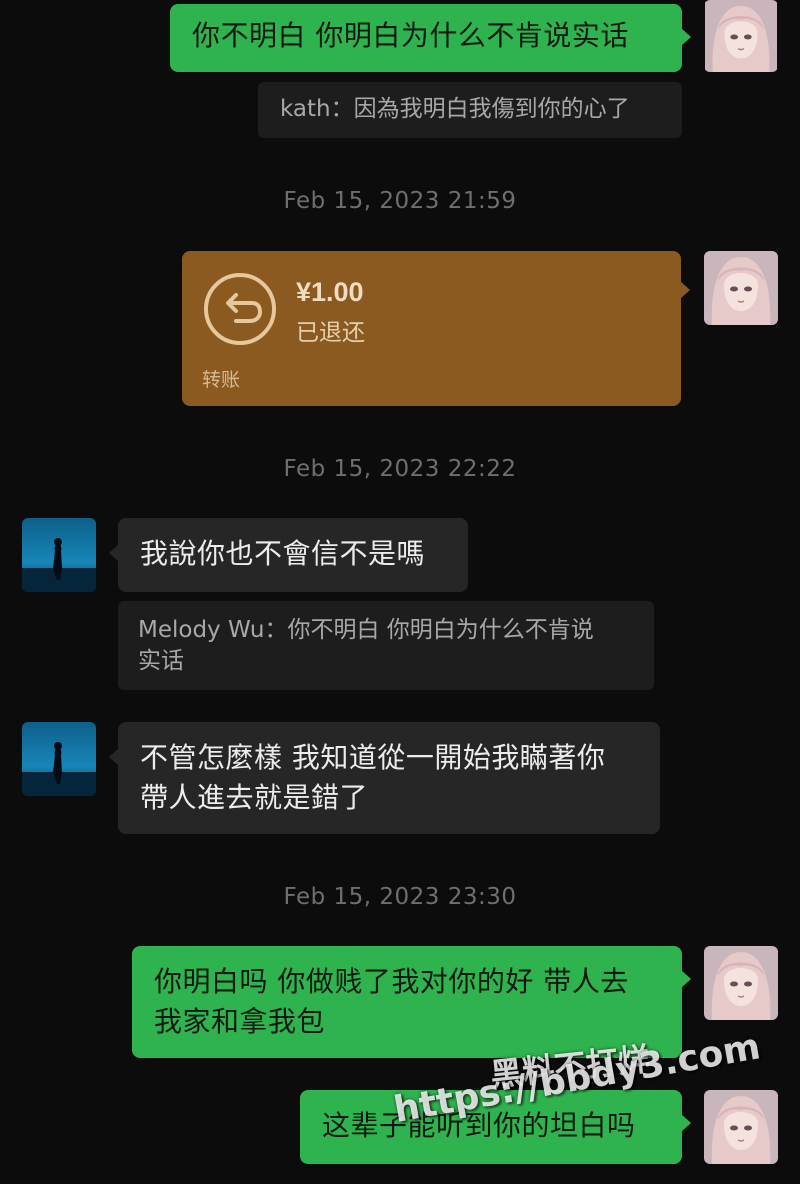 Image resolution: width=800 pixels, height=1184 pixels. Describe the element at coordinates (410, 35) in the screenshot. I see `message-text: 你不明白 你明白为什么不肯说实话` at that location.